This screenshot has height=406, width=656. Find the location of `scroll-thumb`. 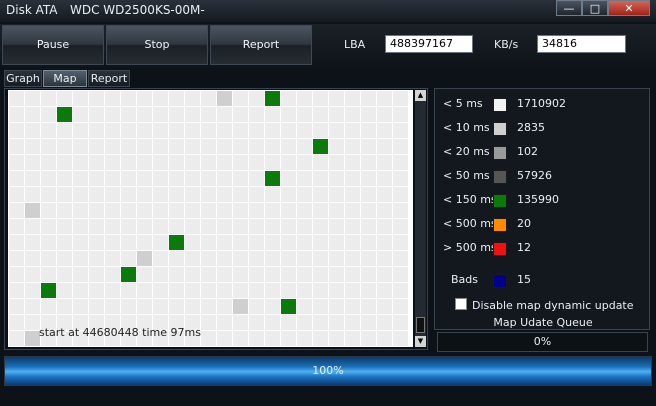

scroll-thumb is located at coordinates (420, 325).